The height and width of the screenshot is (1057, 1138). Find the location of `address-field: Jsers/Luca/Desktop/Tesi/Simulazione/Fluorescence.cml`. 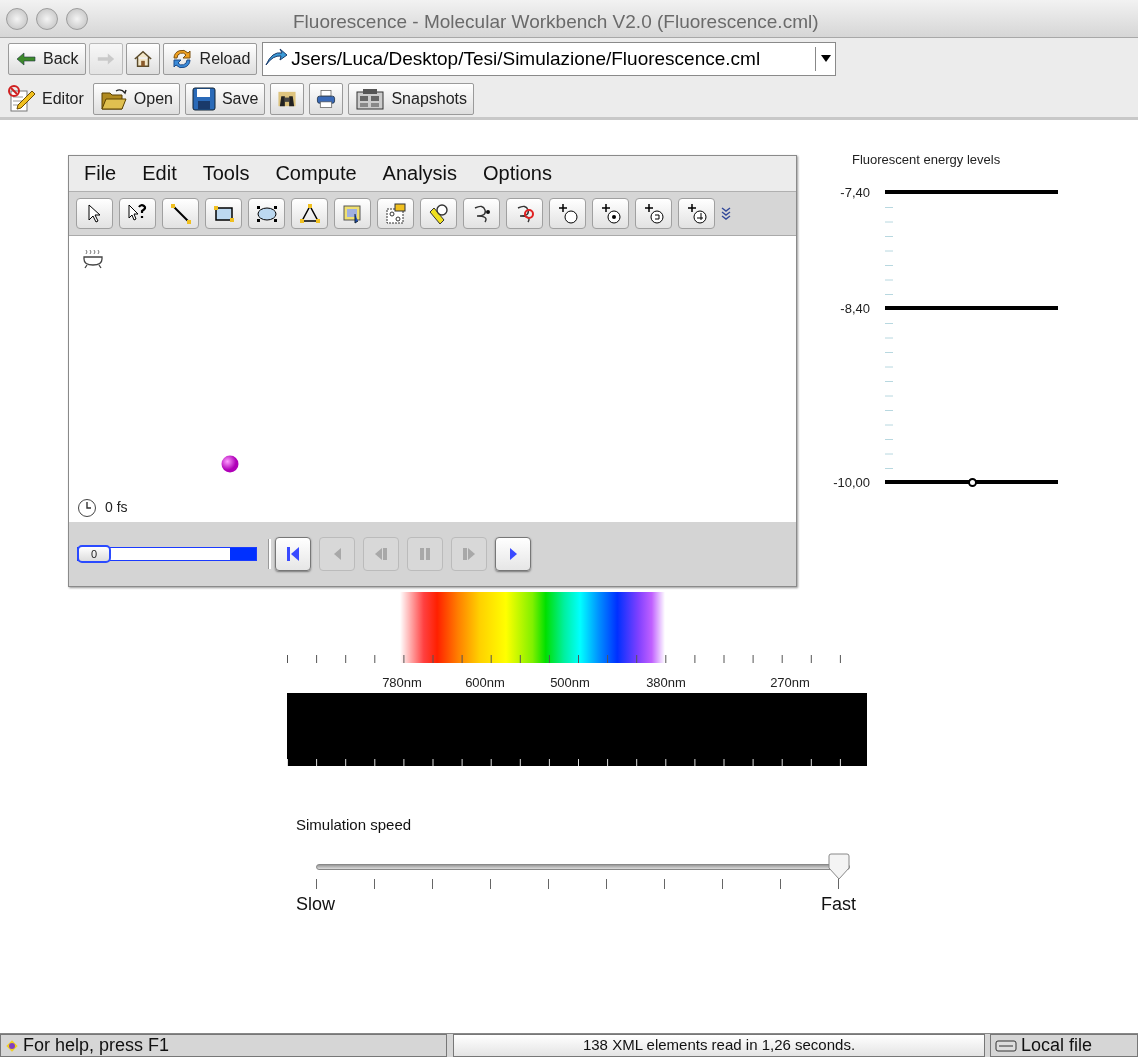

address-field: Jsers/Luca/Desktop/Tesi/Simulazione/Fluorescence.cml is located at coordinates (549, 59).